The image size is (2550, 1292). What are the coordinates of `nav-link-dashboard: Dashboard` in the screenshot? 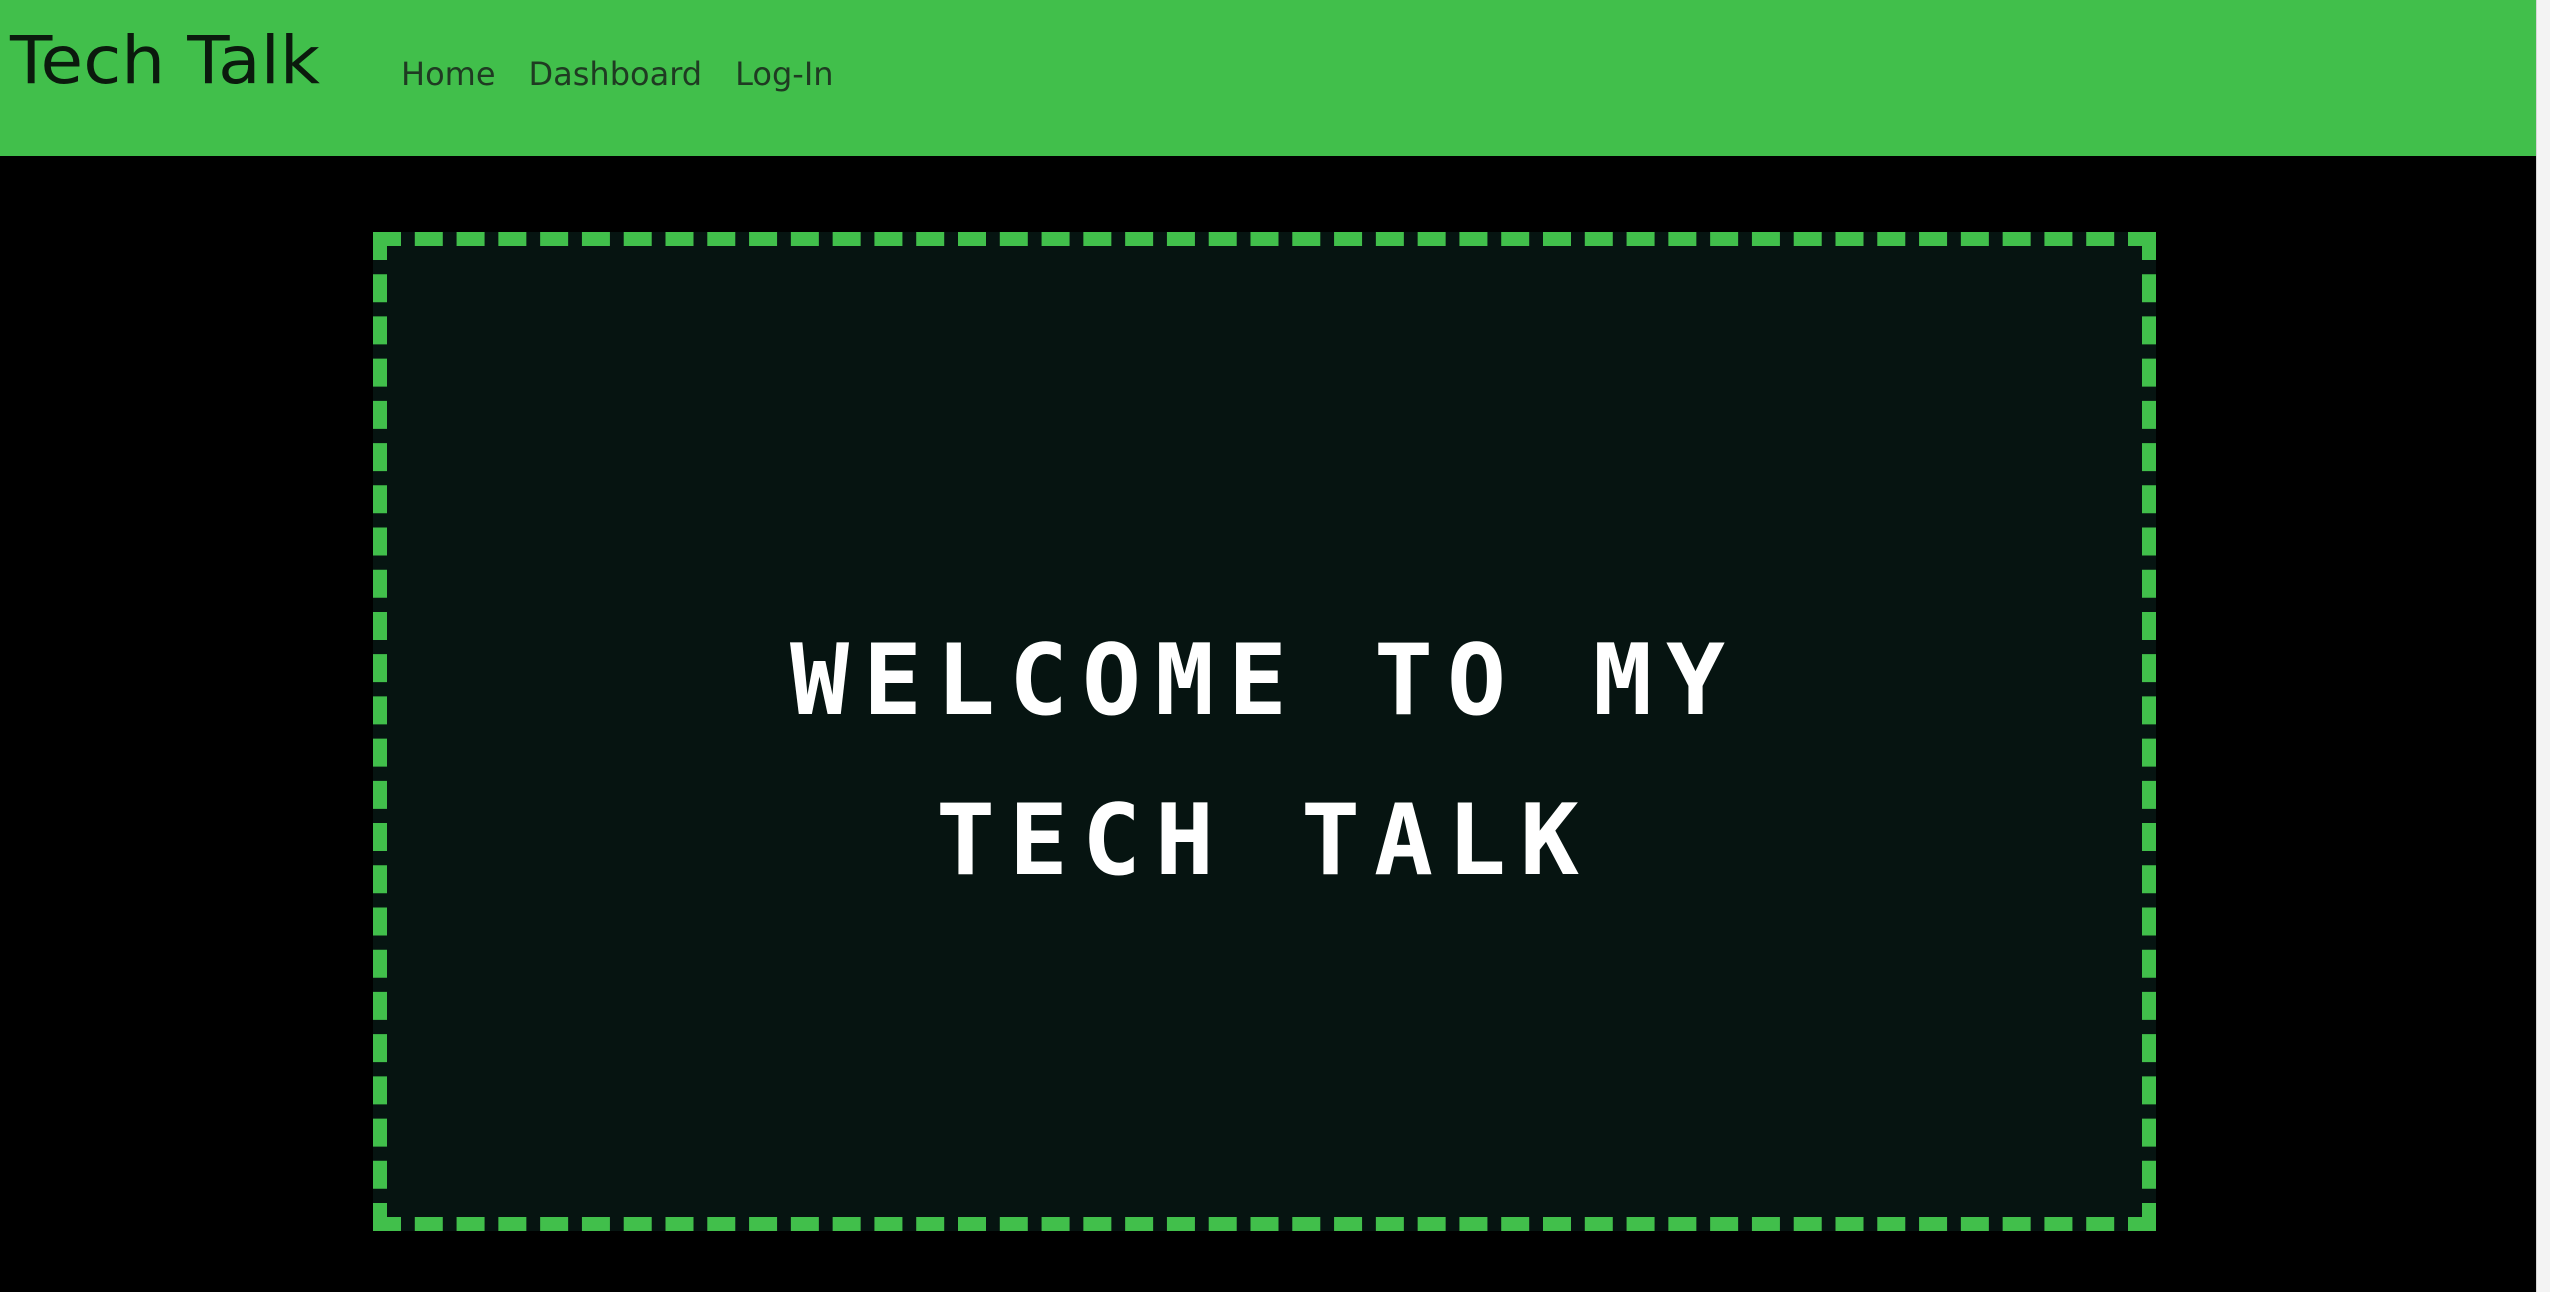 It's located at (616, 74).